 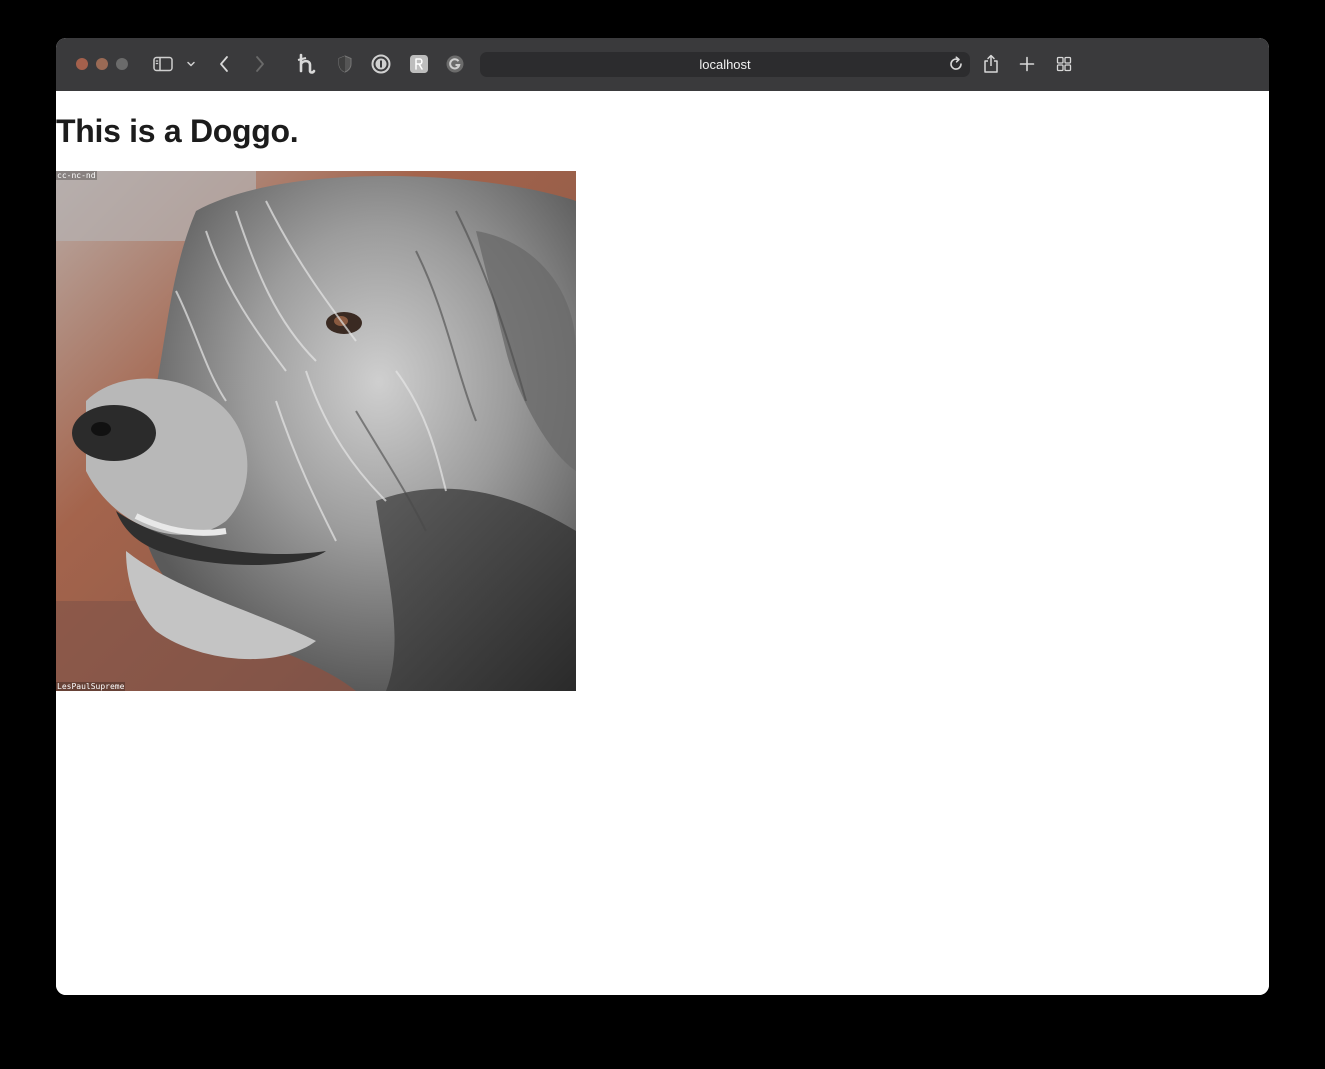 I want to click on back-icon, so click(x=224, y=64).